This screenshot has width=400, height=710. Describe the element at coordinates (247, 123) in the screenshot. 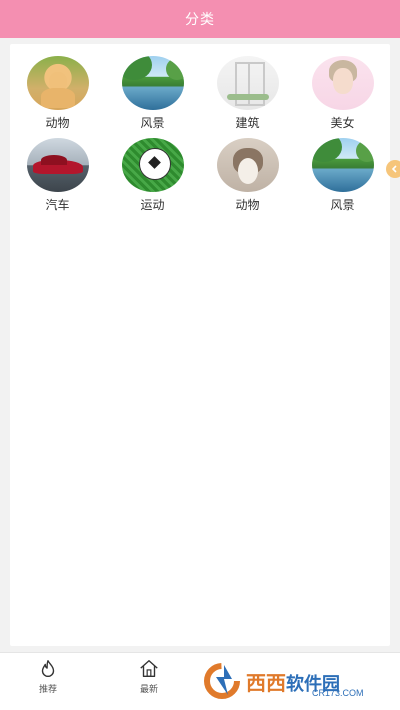

I see `category-label: 建筑` at that location.